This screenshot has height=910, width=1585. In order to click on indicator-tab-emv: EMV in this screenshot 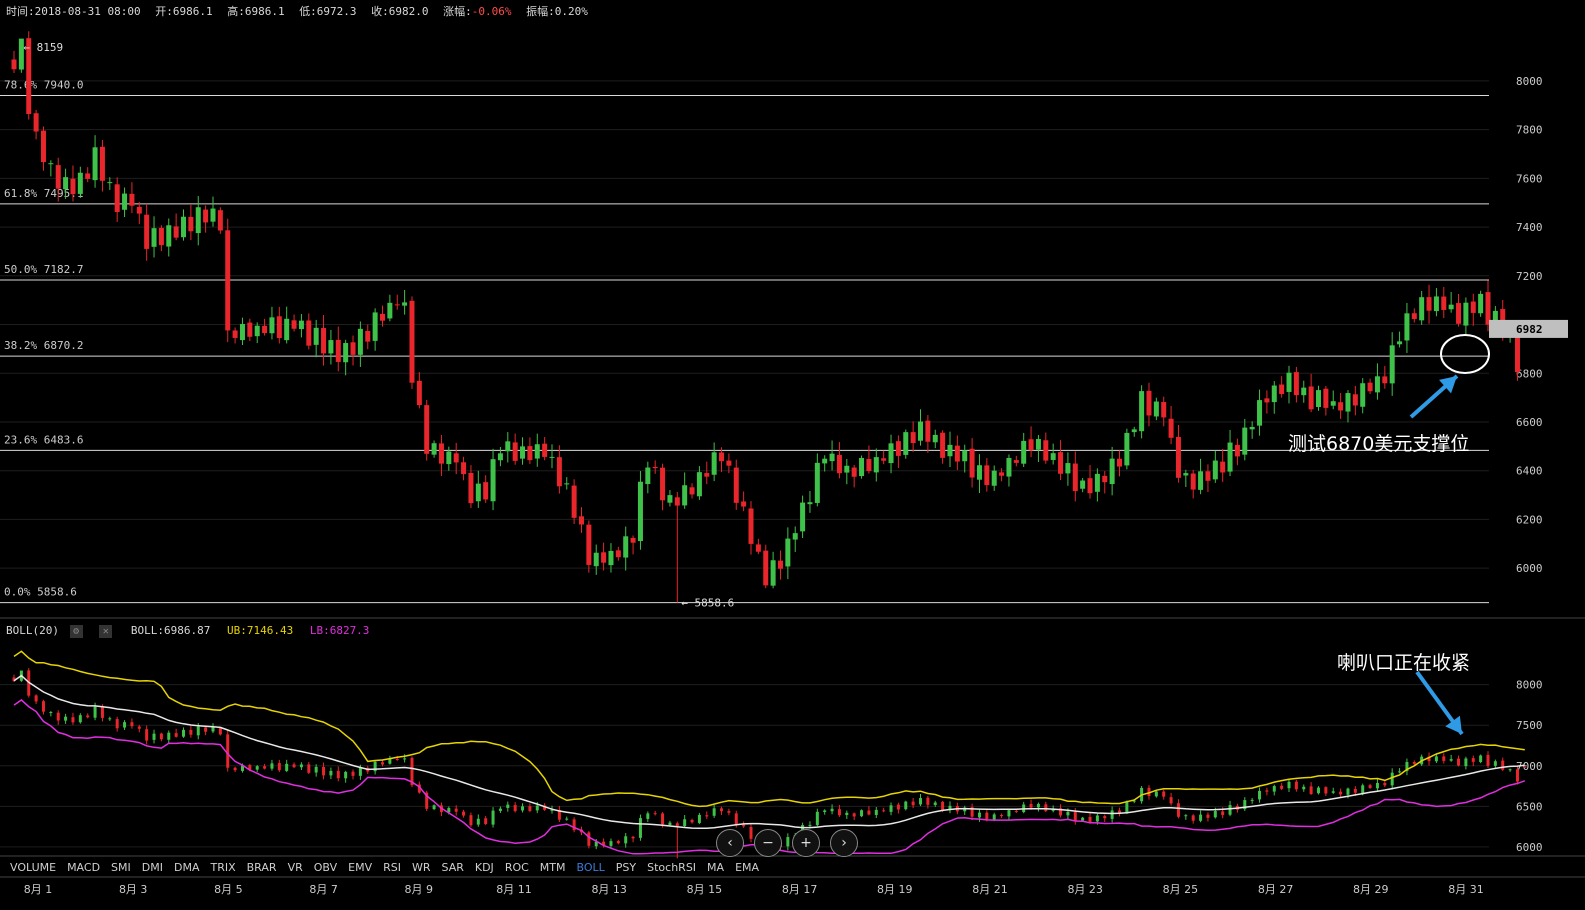, I will do `click(360, 867)`.